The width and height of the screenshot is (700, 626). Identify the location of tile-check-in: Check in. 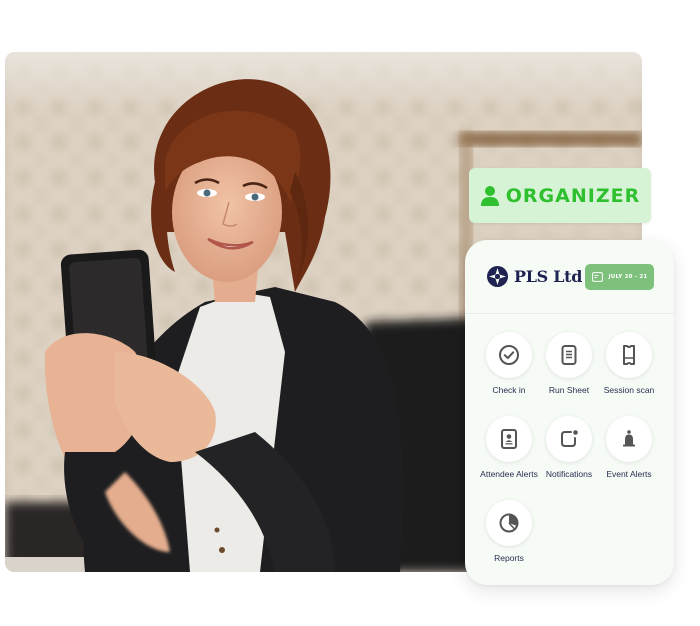
(509, 374).